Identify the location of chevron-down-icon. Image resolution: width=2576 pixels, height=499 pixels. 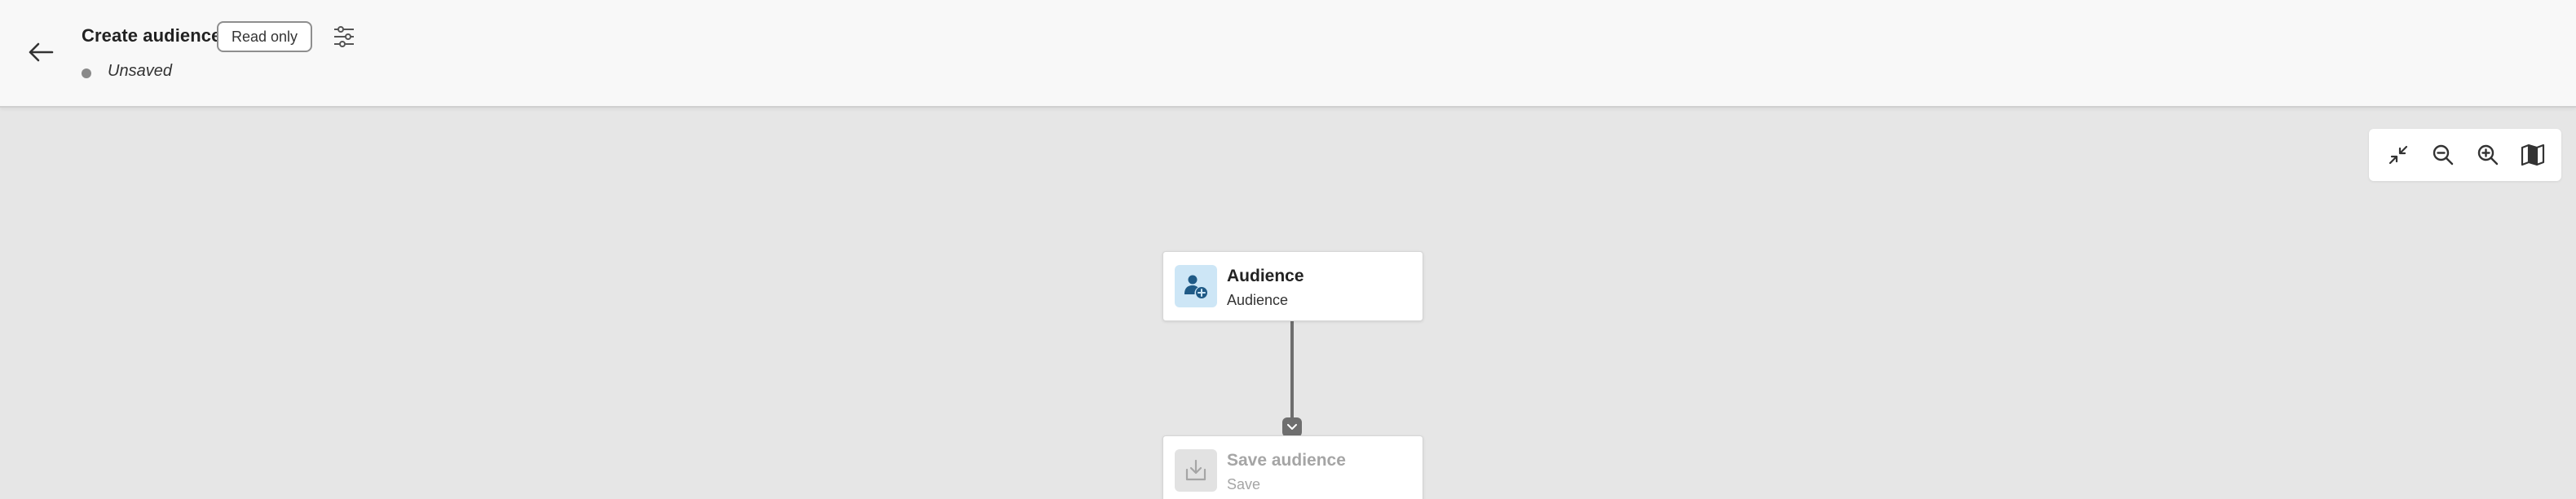
(1292, 427).